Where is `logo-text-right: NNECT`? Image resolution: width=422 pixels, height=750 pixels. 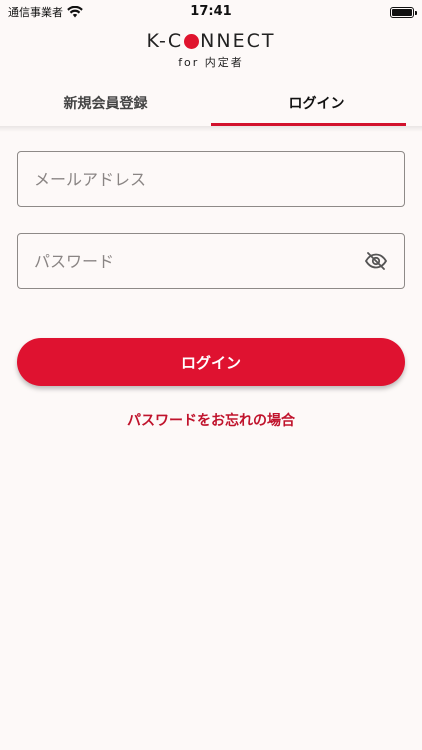
logo-text-right: NNECT is located at coordinates (238, 41).